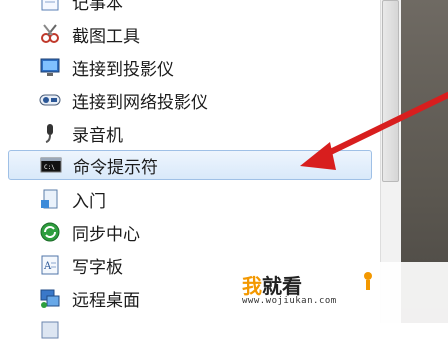 Image resolution: width=448 pixels, height=346 pixels. I want to click on watermark: 我就看 www.wojiukan.com, so click(340, 292).